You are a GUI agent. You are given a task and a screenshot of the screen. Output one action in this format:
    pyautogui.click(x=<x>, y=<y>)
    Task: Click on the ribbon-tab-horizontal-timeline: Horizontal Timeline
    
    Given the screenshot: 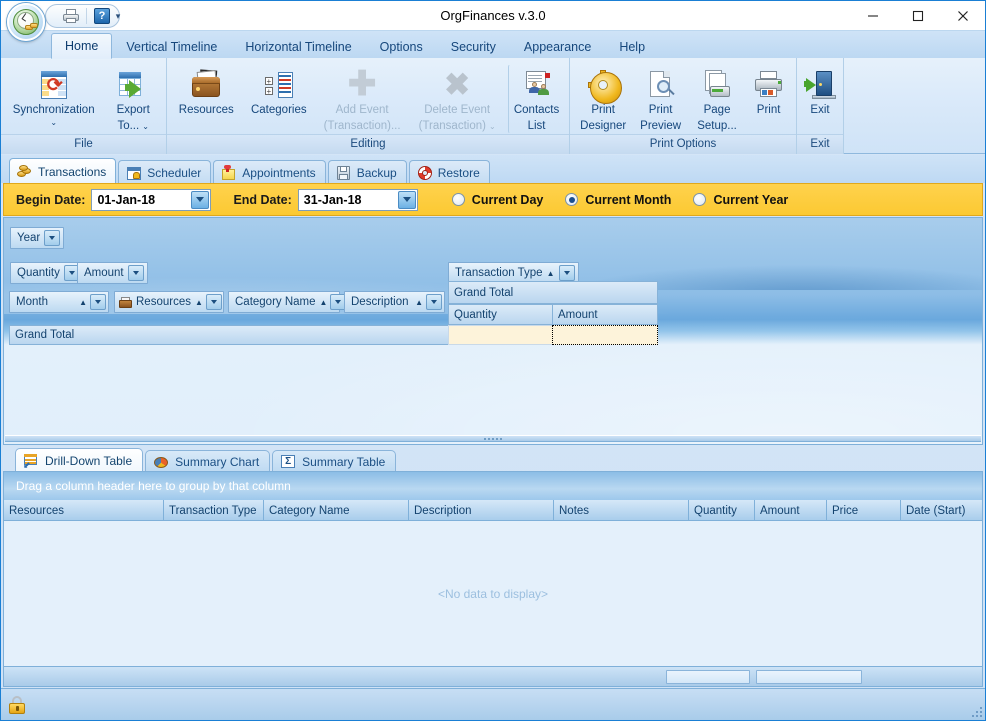 What is the action you would take?
    pyautogui.click(x=298, y=46)
    